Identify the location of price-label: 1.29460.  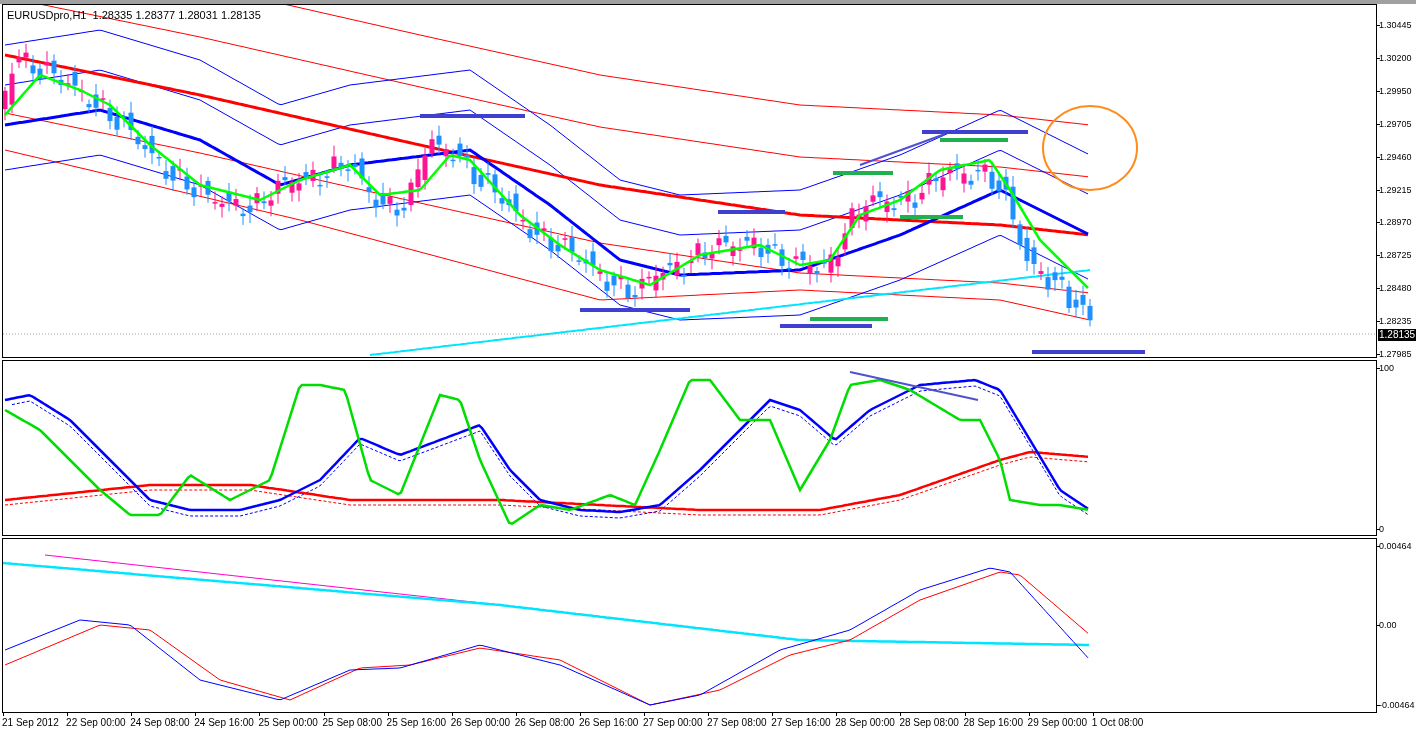
(1395, 156).